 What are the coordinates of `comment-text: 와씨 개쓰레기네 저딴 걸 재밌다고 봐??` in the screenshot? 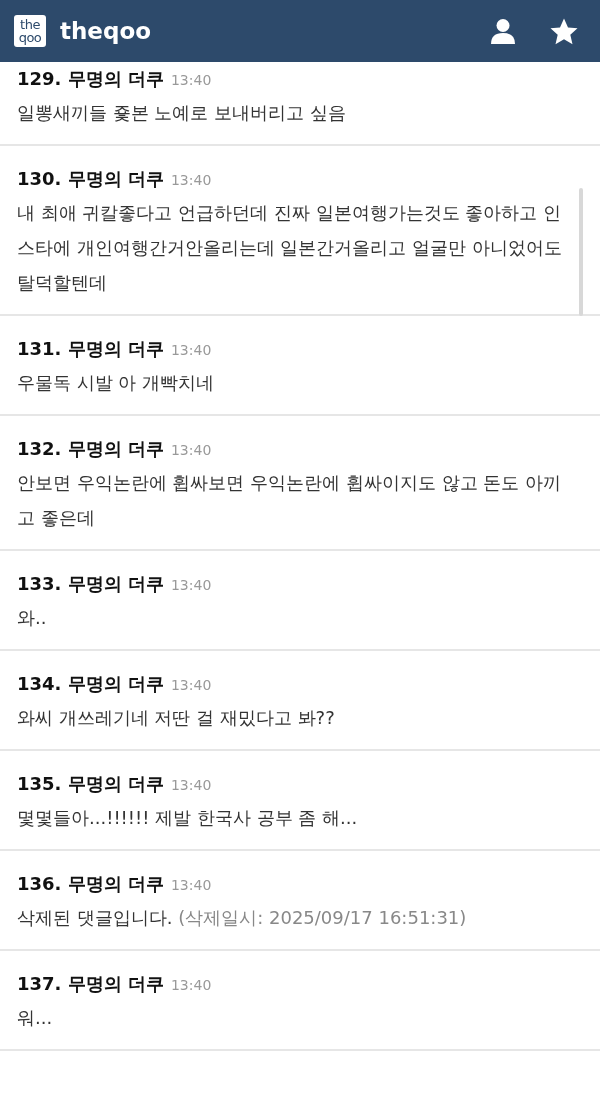 It's located at (176, 717).